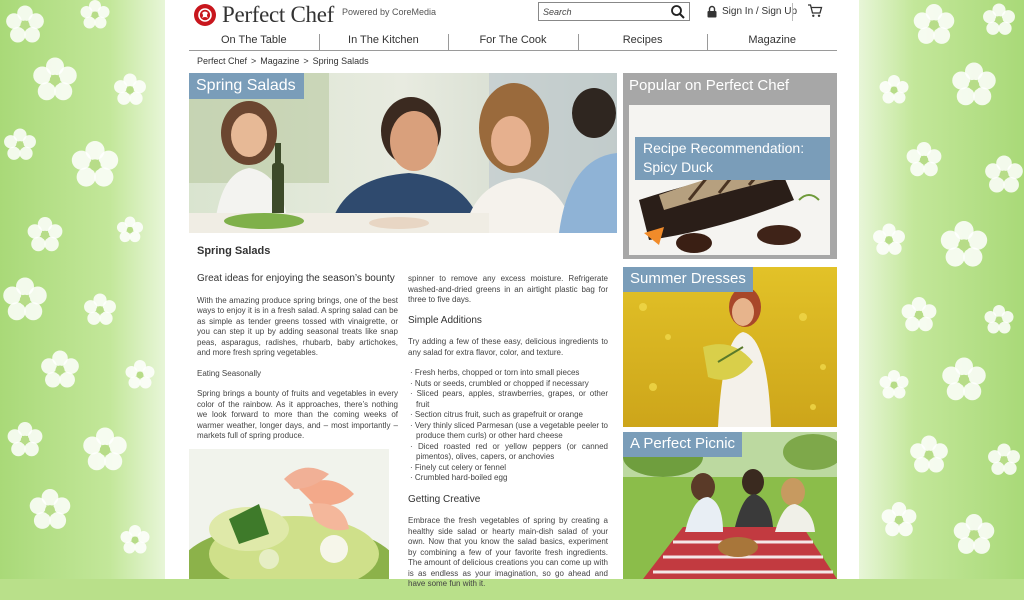  I want to click on shrimp-avocado-salad-photo, so click(289, 514).